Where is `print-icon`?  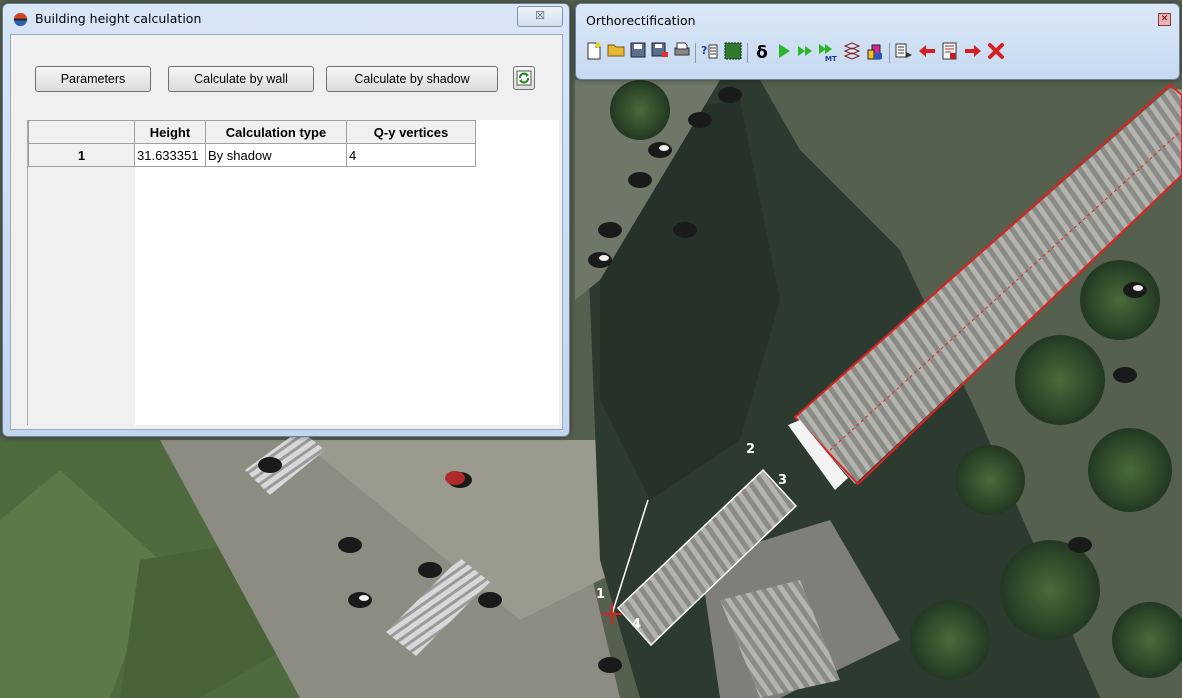
print-icon is located at coordinates (682, 53).